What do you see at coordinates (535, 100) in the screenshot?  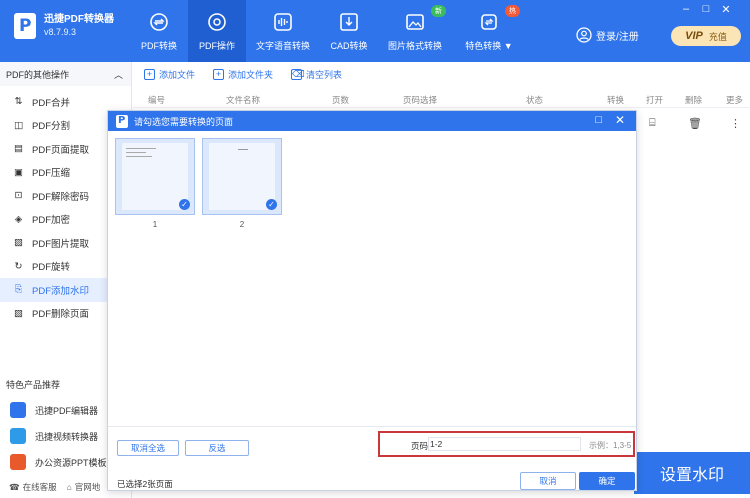 I see `col-status: 状态` at bounding box center [535, 100].